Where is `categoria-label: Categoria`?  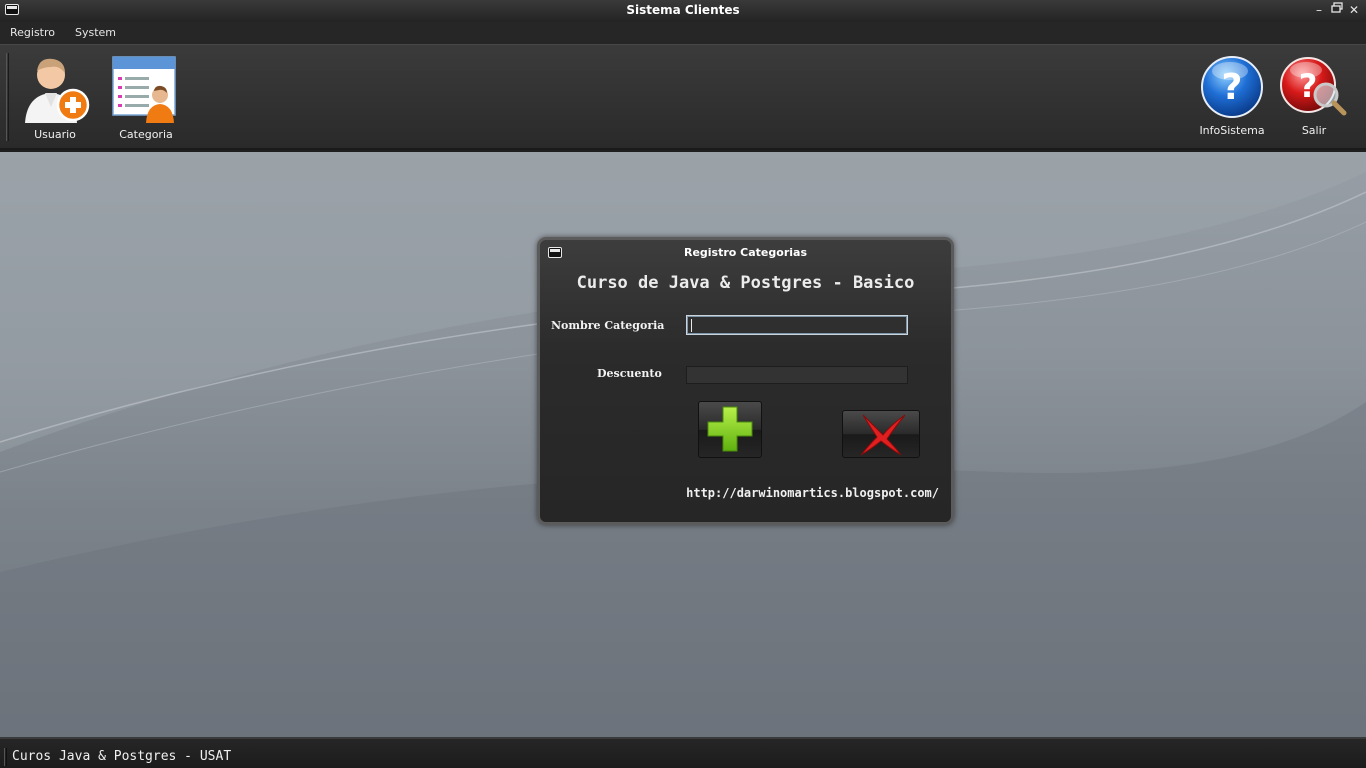
categoria-label: Categoria is located at coordinates (146, 134).